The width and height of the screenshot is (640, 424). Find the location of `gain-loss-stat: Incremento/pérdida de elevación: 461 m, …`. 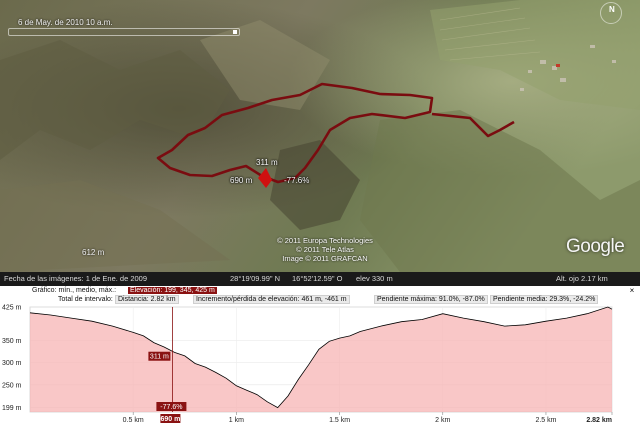

gain-loss-stat: Incremento/pérdida de elevación: 461 m, … is located at coordinates (271, 299).